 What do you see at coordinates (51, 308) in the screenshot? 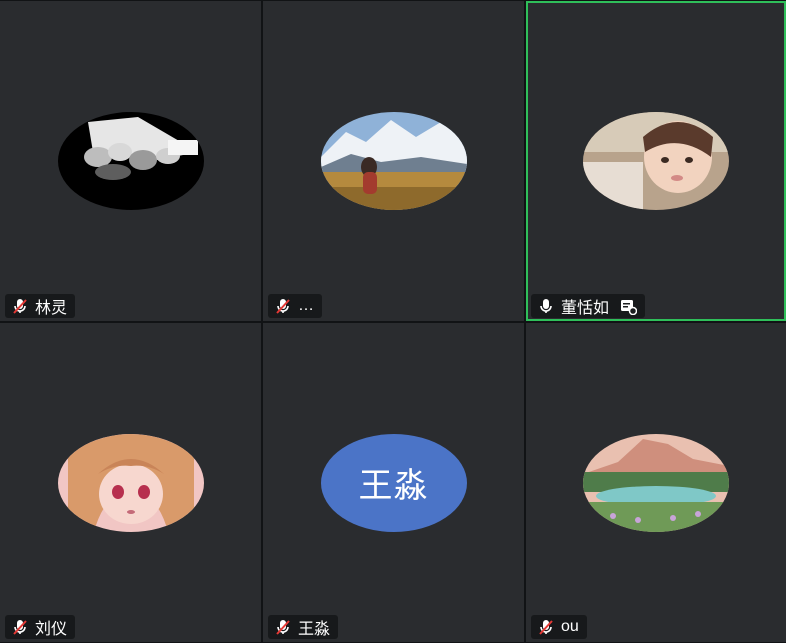
I see `participant-name: 林灵` at bounding box center [51, 308].